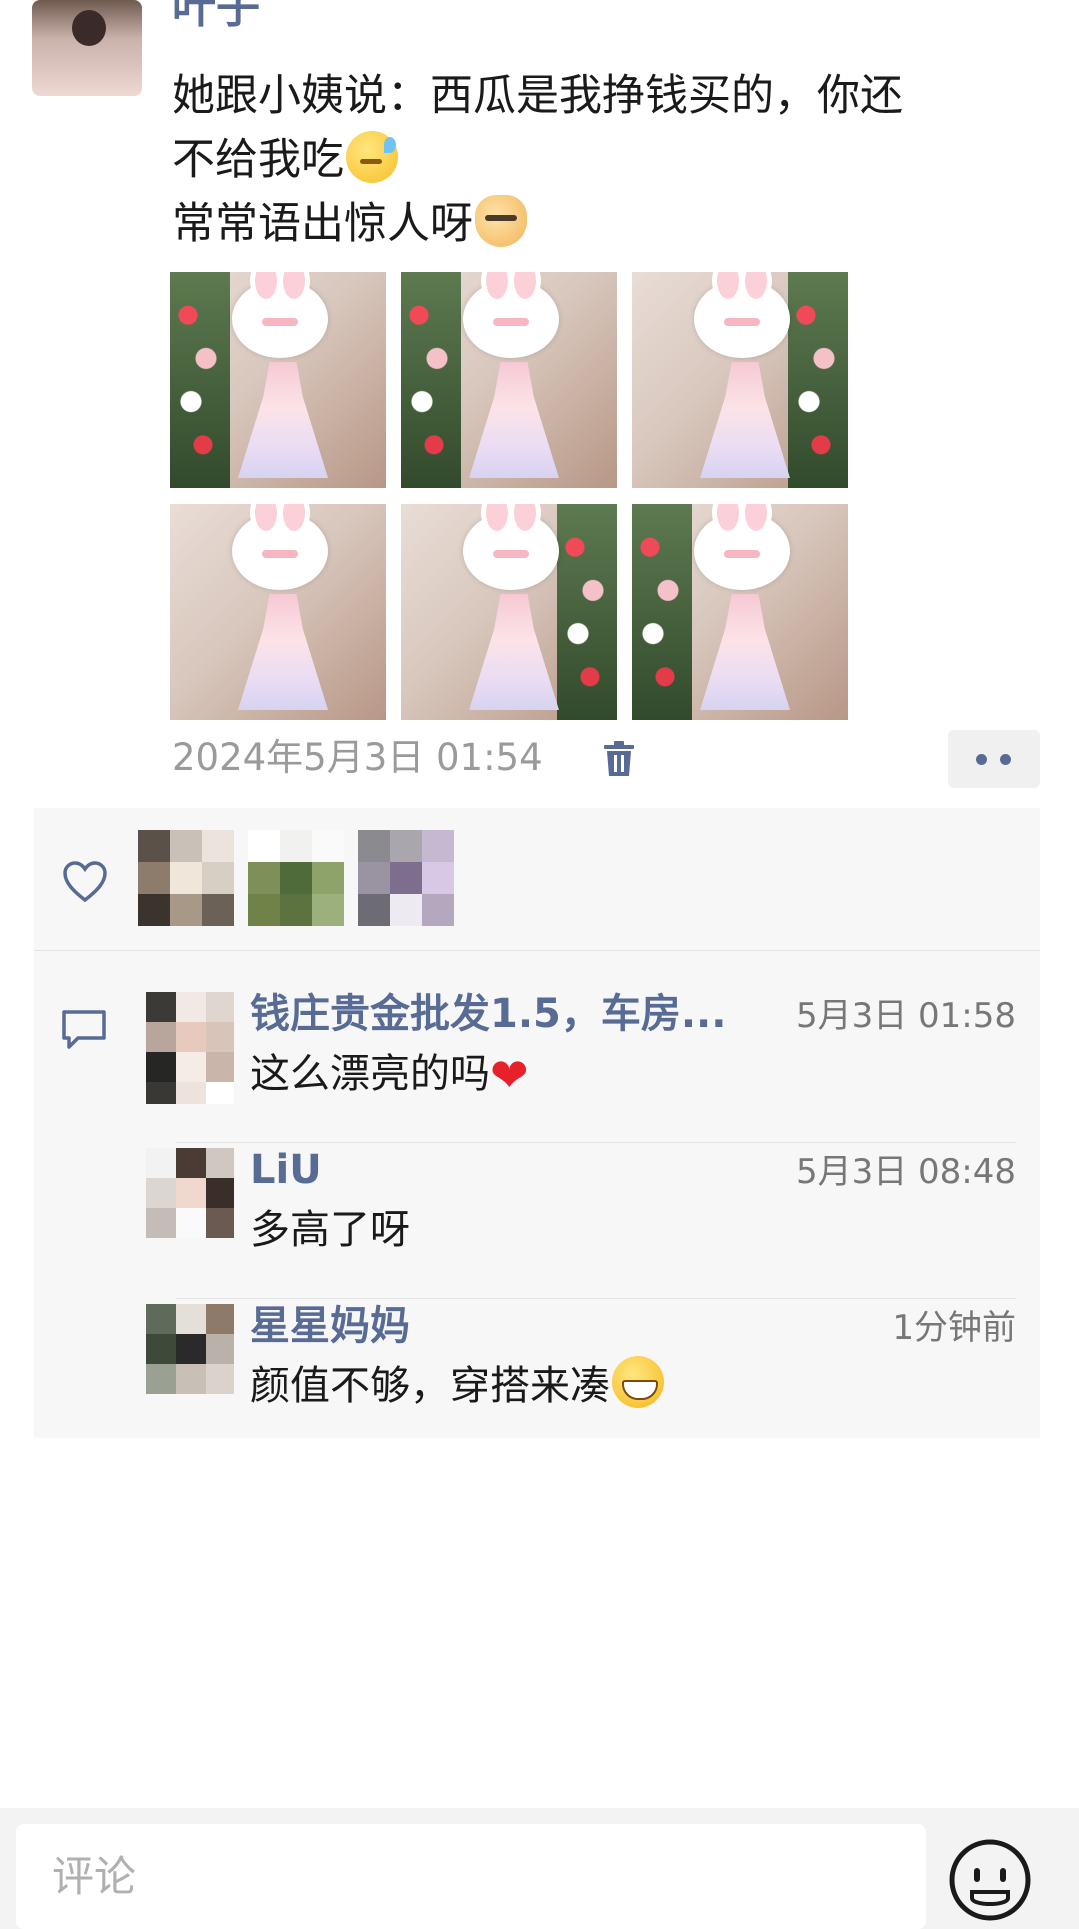 This screenshot has width=1079, height=1929. Describe the element at coordinates (370, 1074) in the screenshot. I see `comment-text-content: 这么漂亮的吗` at that location.